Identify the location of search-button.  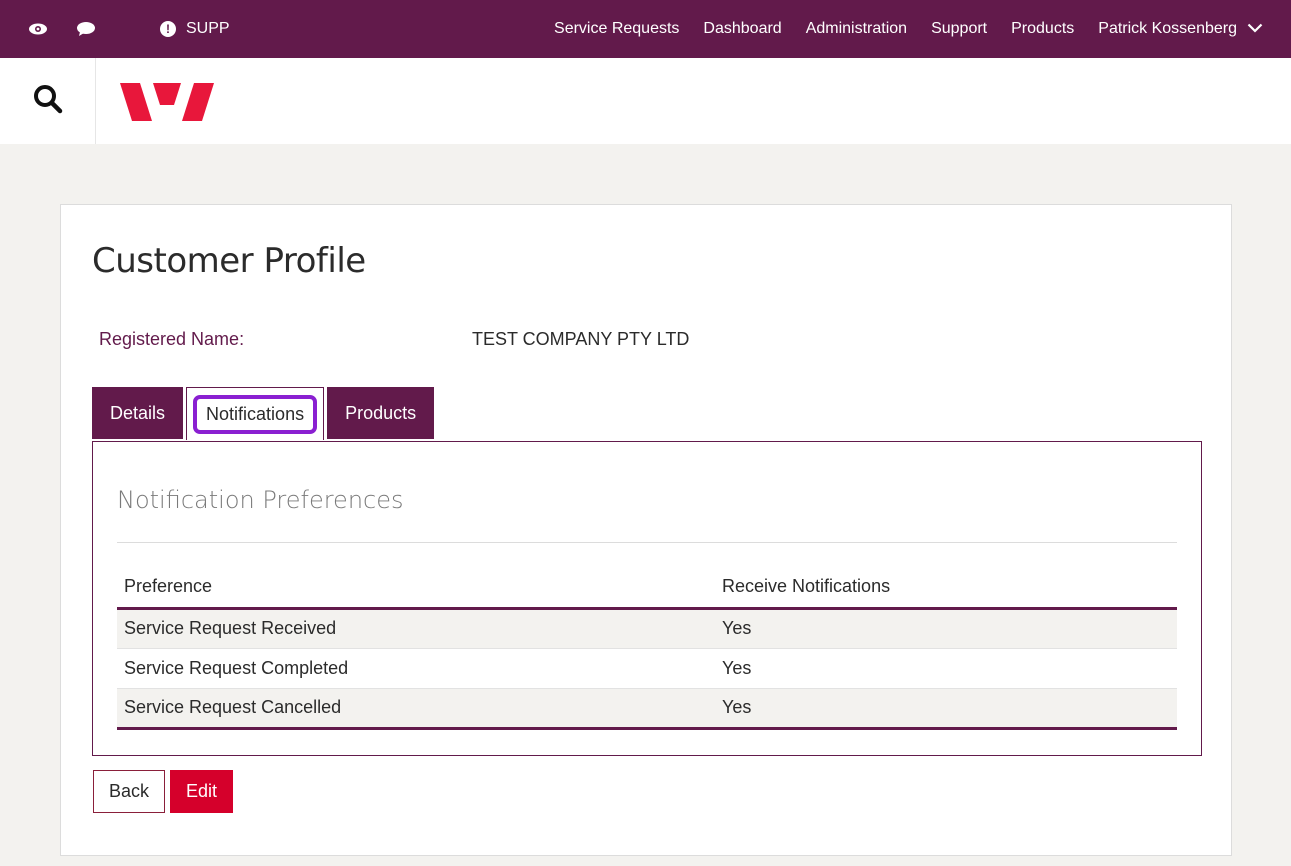
(48, 101).